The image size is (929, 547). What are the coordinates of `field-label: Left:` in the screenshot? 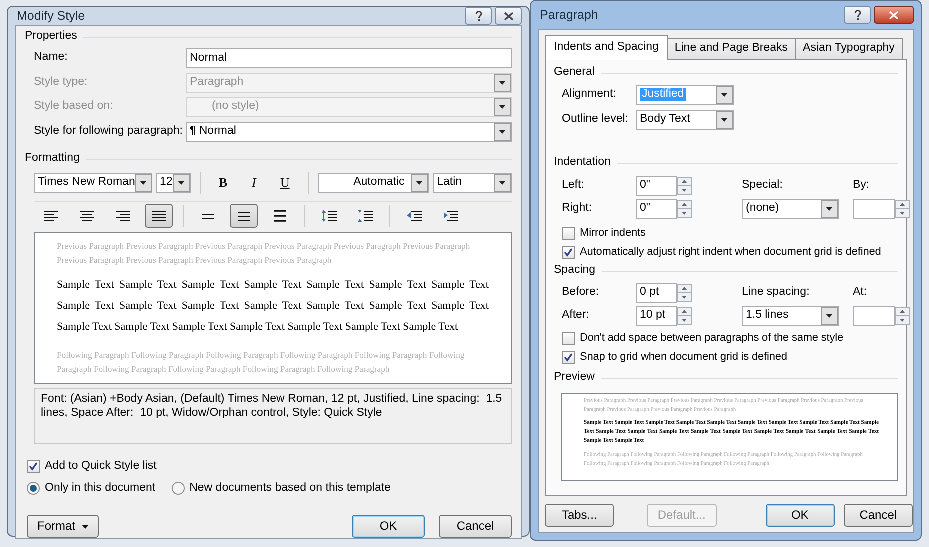 It's located at (574, 186).